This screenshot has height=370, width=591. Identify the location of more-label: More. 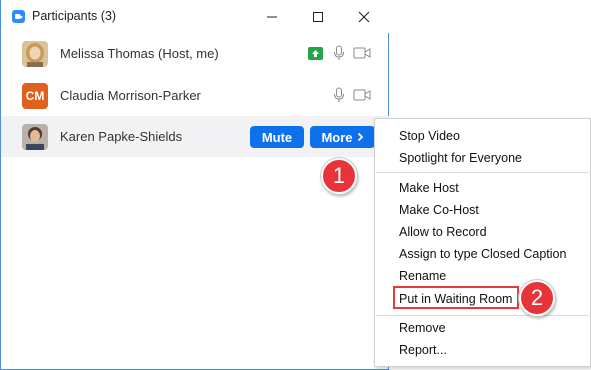
(337, 137).